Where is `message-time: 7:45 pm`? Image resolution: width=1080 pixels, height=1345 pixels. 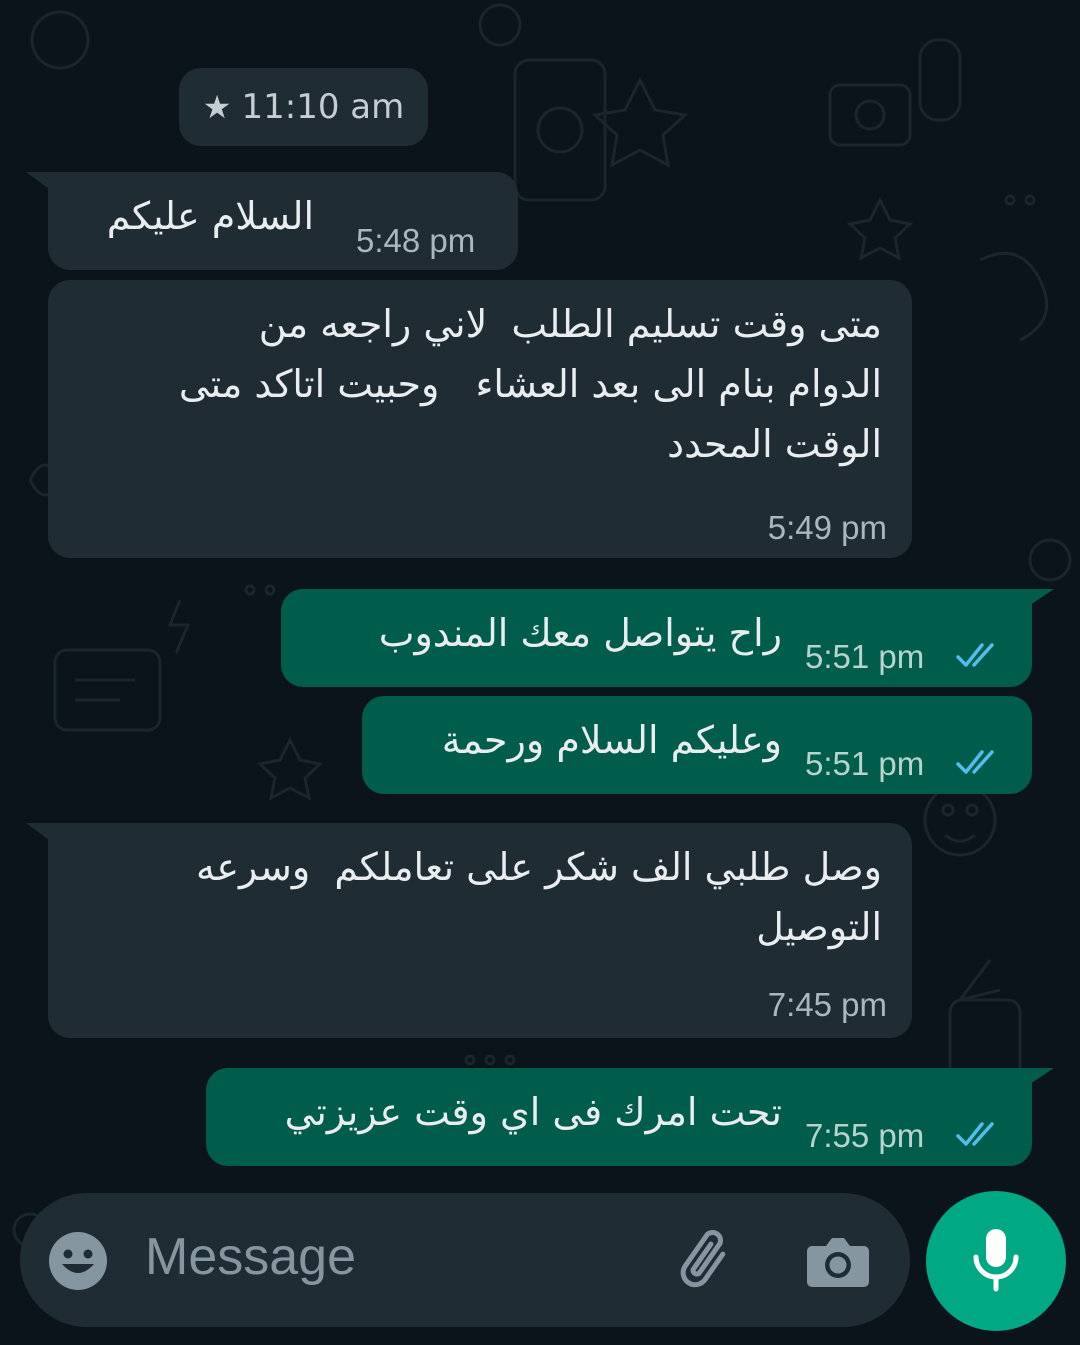 message-time: 7:45 pm is located at coordinates (827, 1004).